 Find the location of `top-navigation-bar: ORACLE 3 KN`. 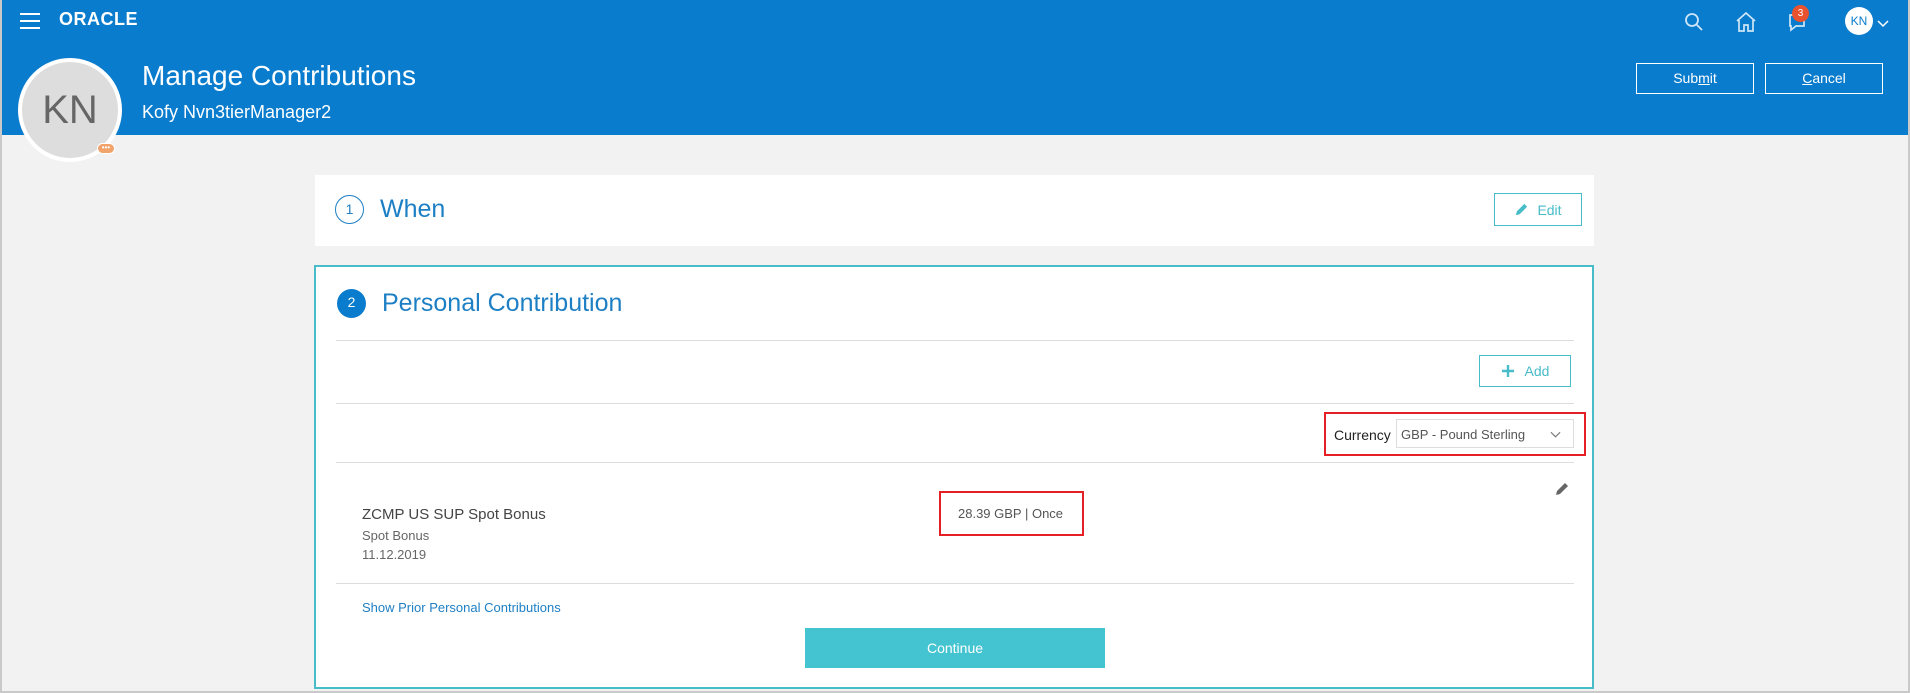

top-navigation-bar: ORACLE 3 KN is located at coordinates (955, 22).